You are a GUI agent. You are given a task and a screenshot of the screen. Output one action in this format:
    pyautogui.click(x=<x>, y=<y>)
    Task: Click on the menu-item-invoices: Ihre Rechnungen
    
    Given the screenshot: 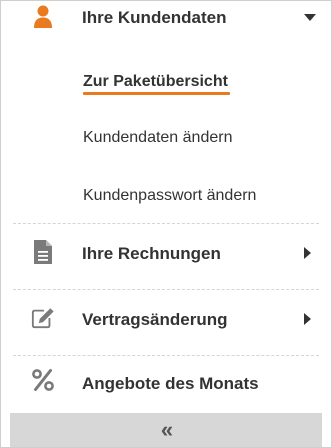 What is the action you would take?
    pyautogui.click(x=166, y=256)
    